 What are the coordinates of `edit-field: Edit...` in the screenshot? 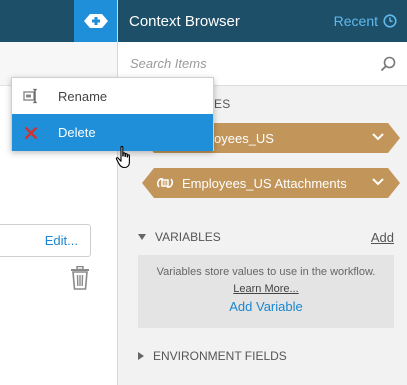 It's located at (45, 240).